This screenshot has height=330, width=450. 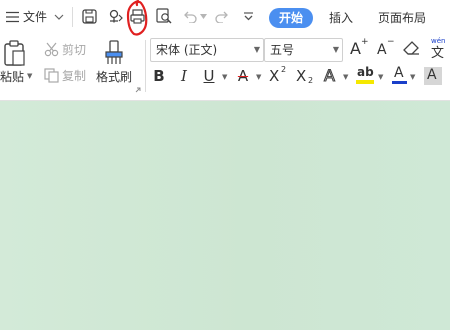 I want to click on shrink-font-button: A −, so click(x=387, y=49).